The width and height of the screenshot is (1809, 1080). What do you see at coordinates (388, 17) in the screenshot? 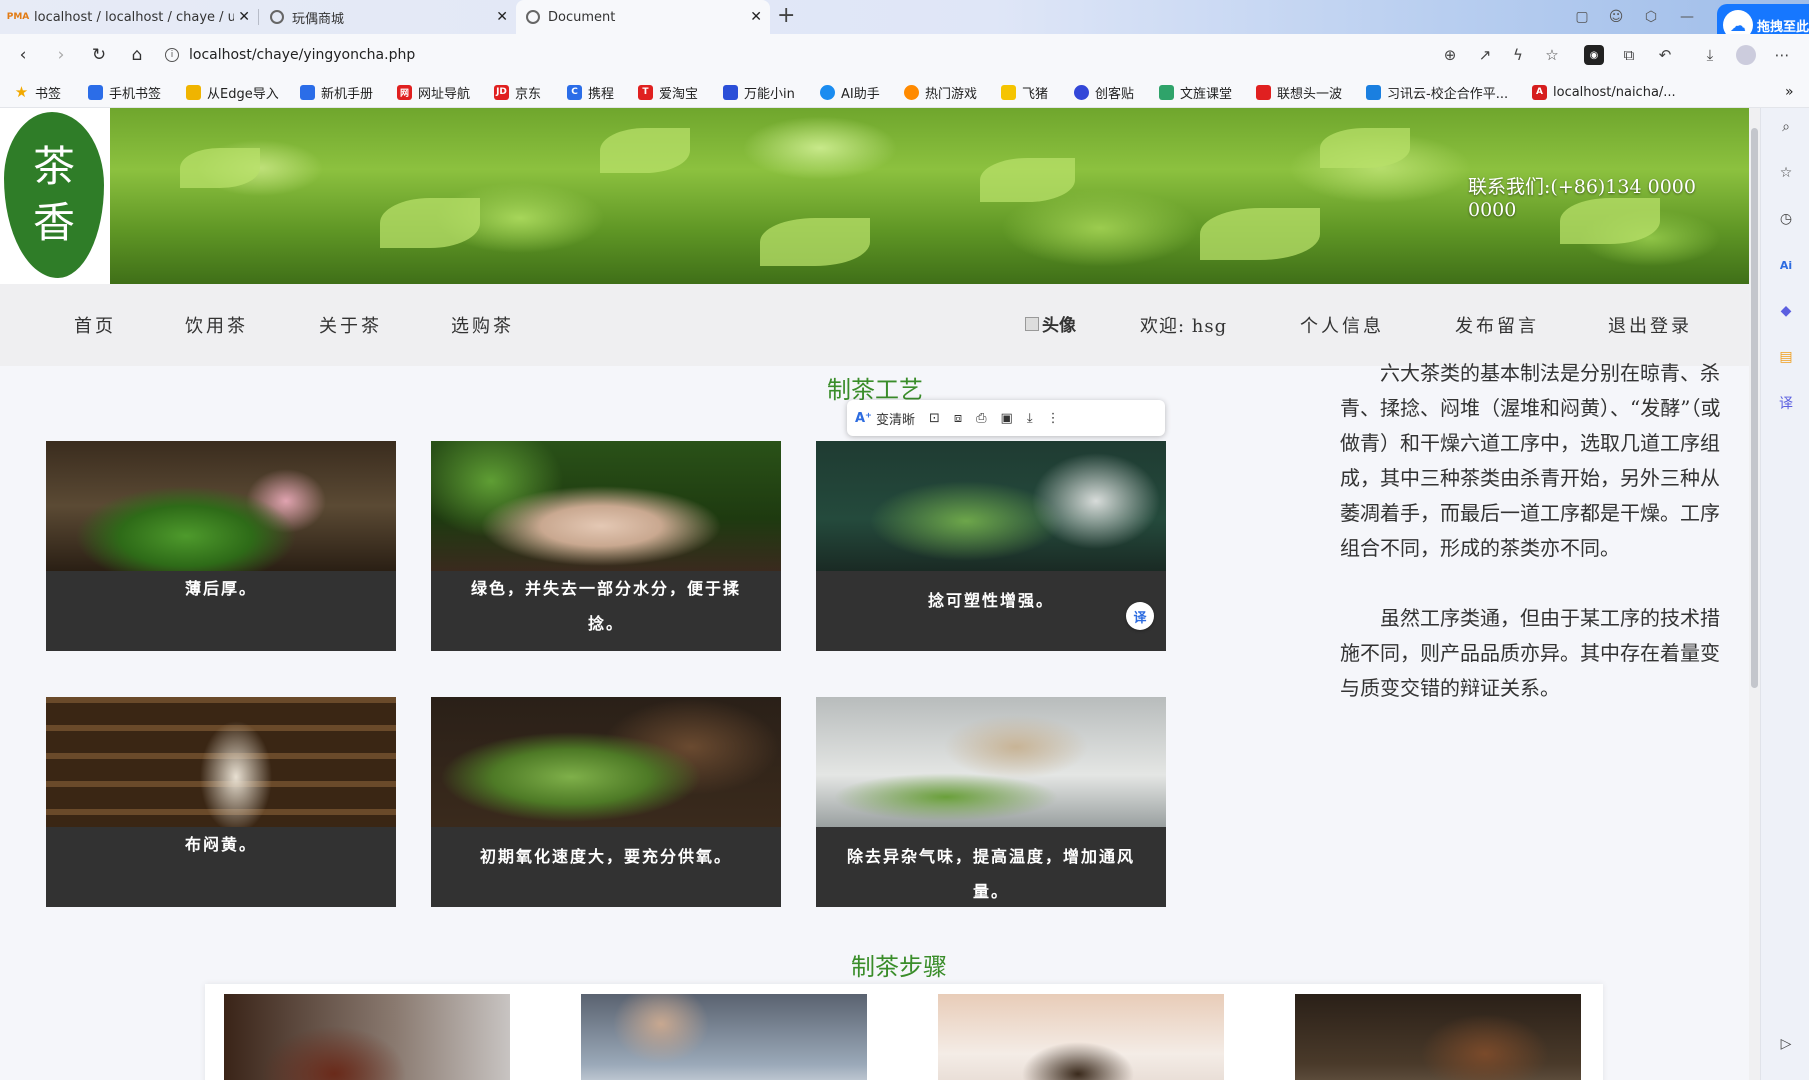
I see `tab-toy-shop: 玩偶商城 ✕` at bounding box center [388, 17].